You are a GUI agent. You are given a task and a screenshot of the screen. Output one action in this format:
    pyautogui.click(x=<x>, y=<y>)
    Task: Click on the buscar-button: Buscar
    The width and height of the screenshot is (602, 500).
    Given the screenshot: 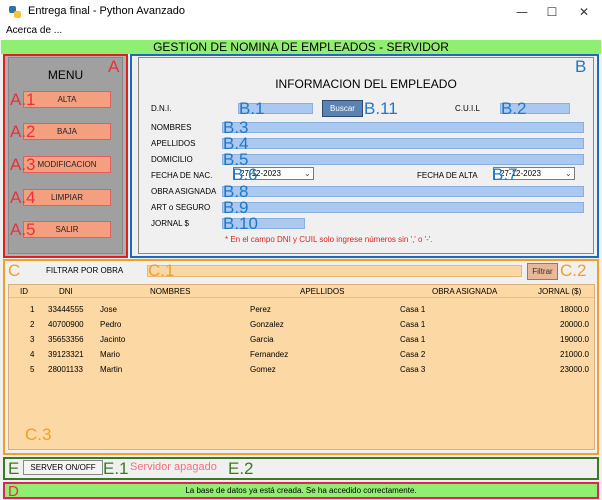 What is the action you would take?
    pyautogui.click(x=342, y=108)
    